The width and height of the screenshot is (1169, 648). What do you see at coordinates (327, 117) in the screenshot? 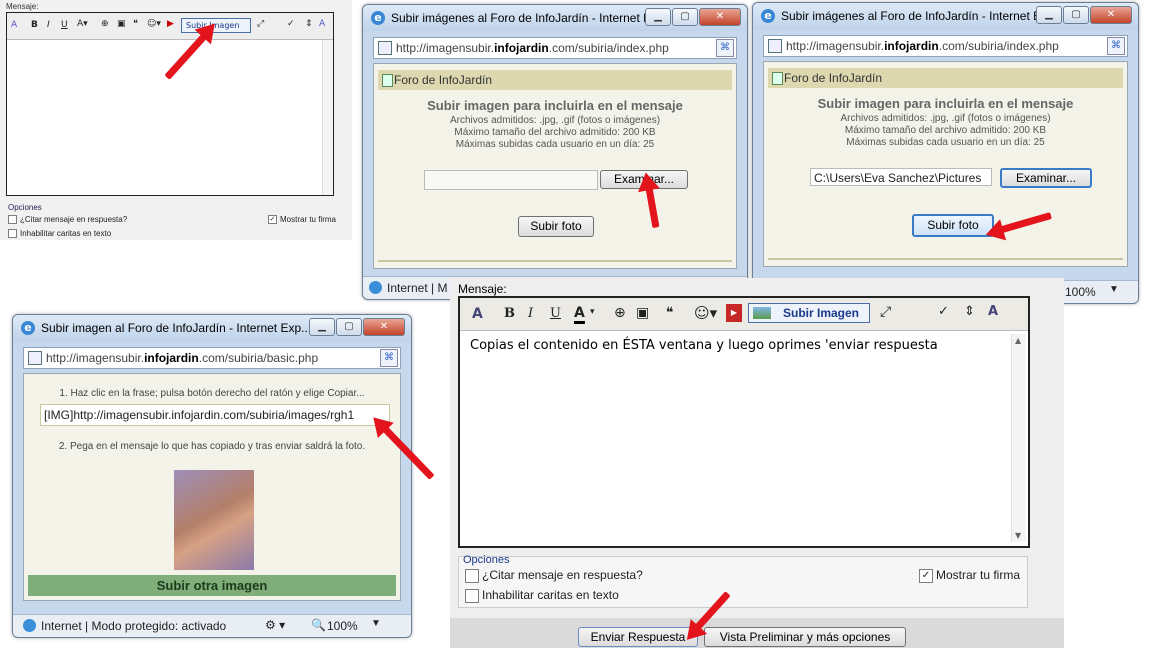
I see `small-editor-scrollbar` at bounding box center [327, 117].